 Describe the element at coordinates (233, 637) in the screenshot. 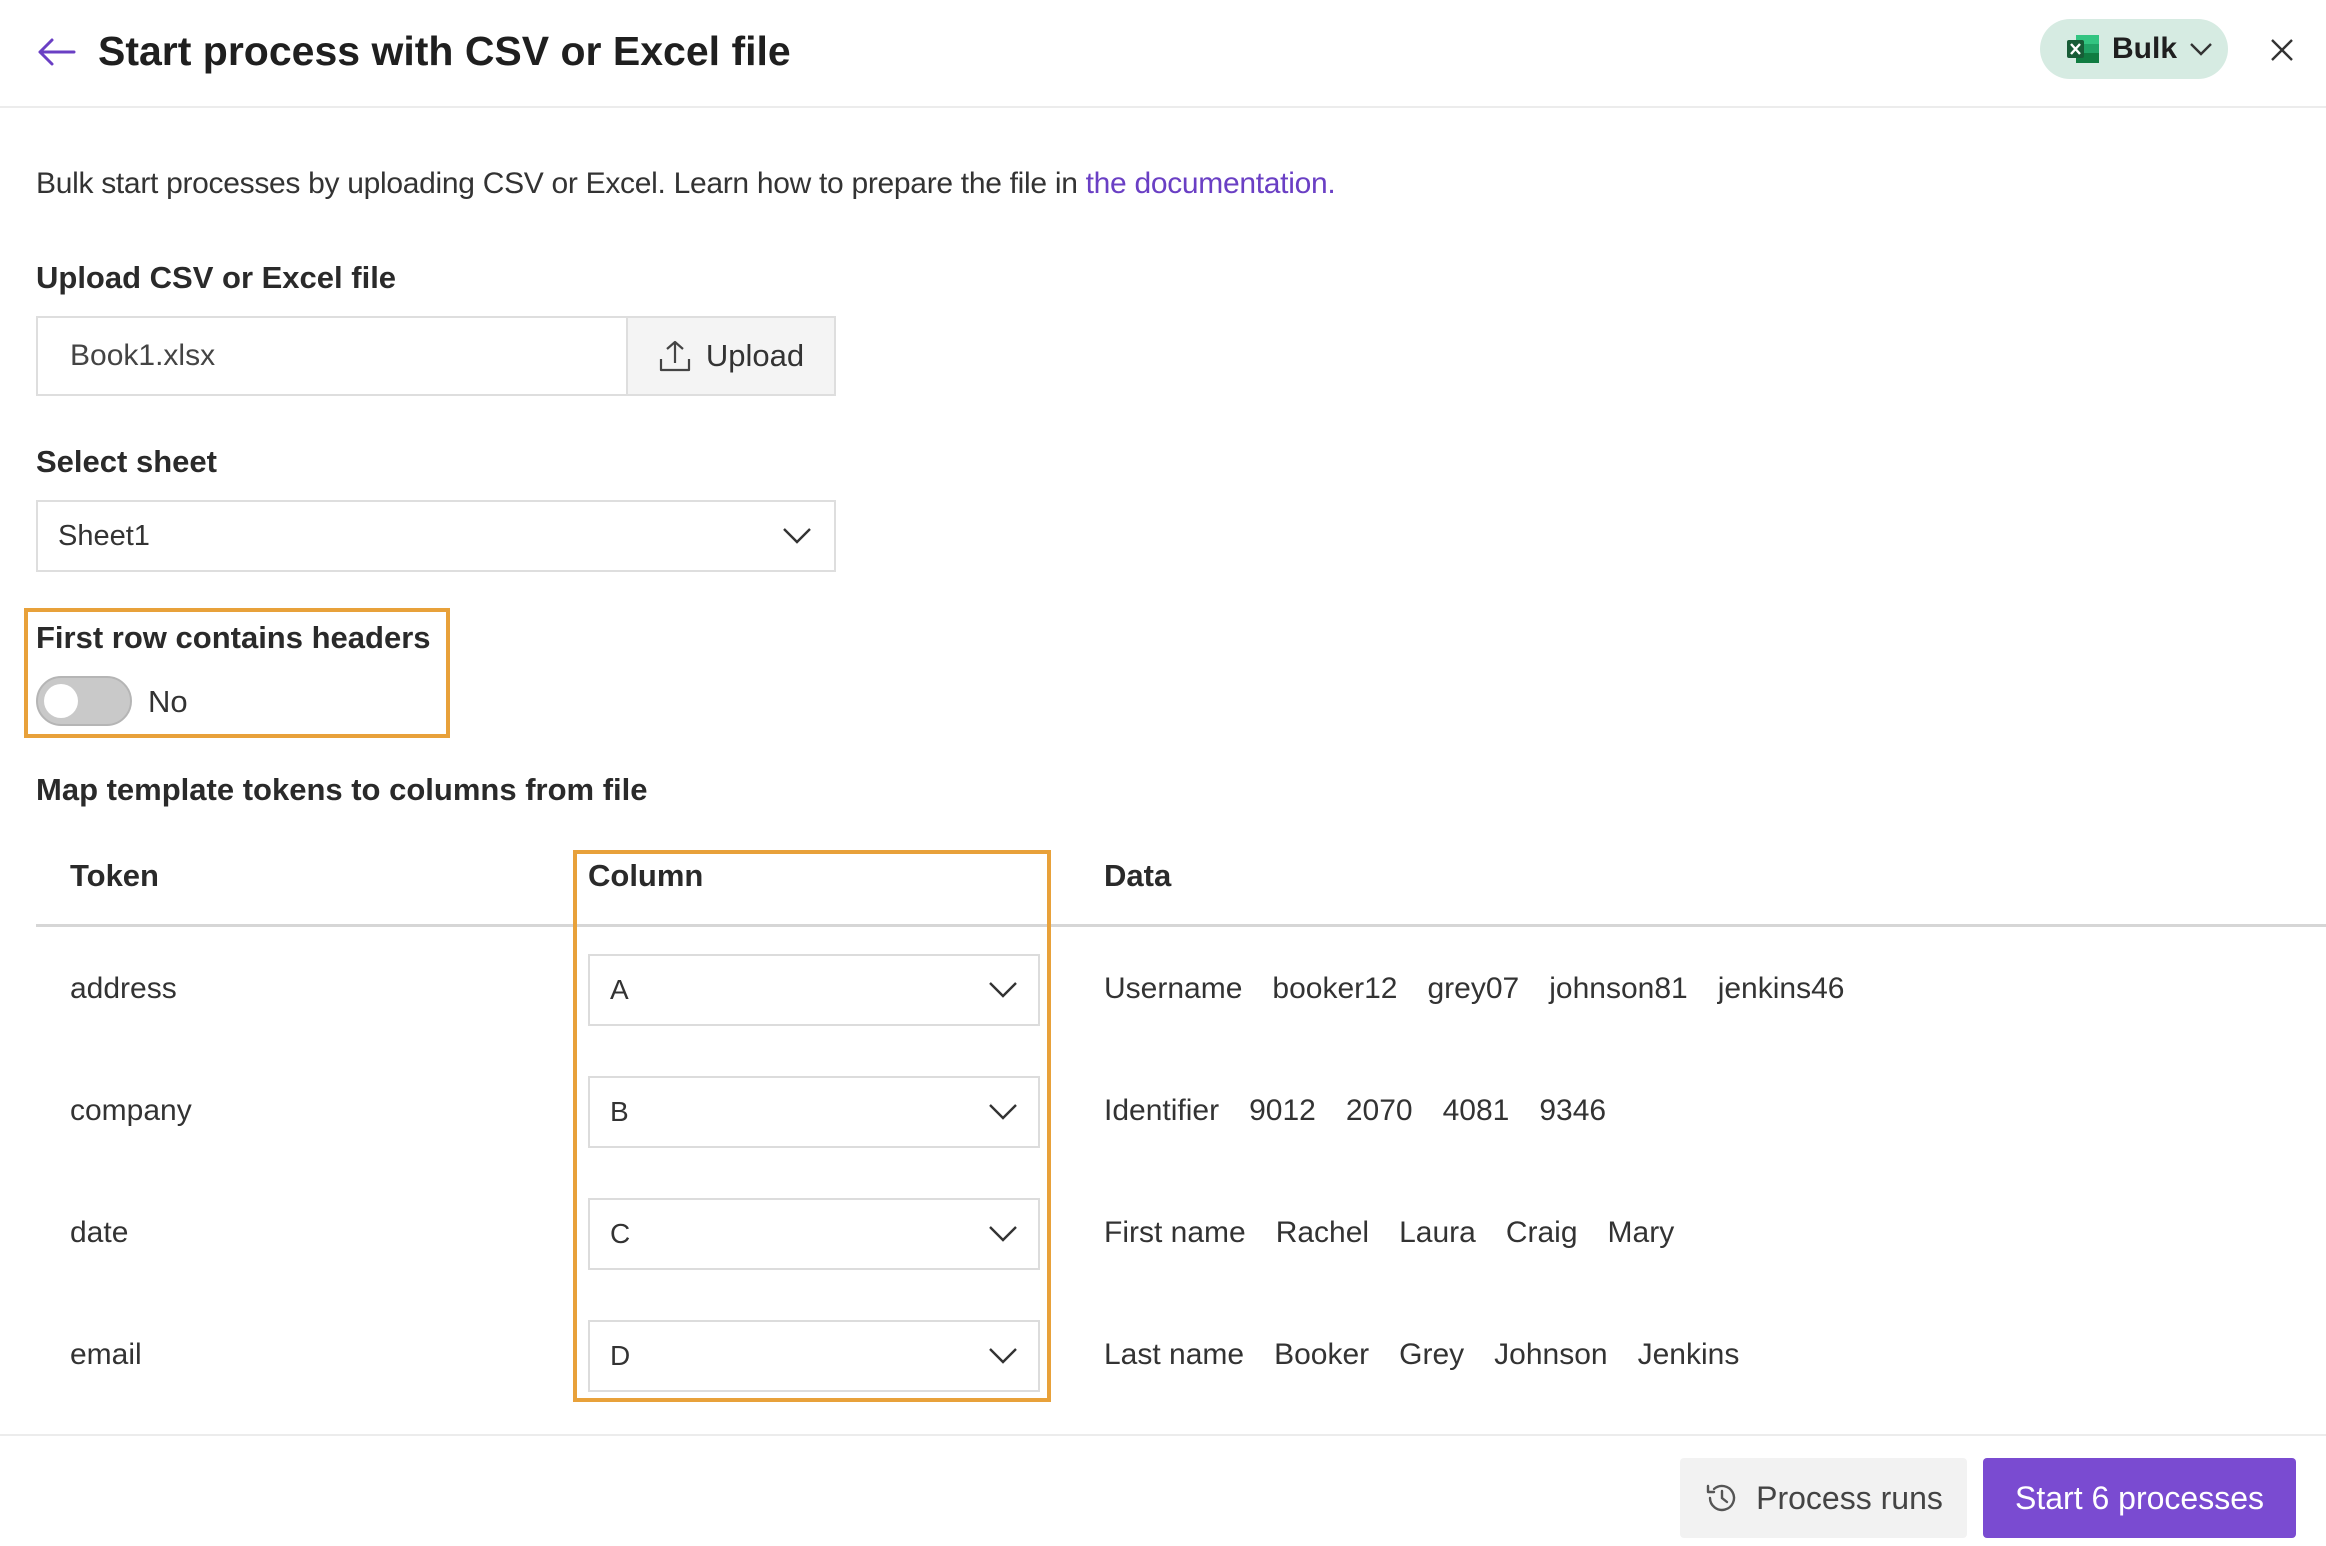

I see `headers-toggle-label: First row contains headers` at that location.